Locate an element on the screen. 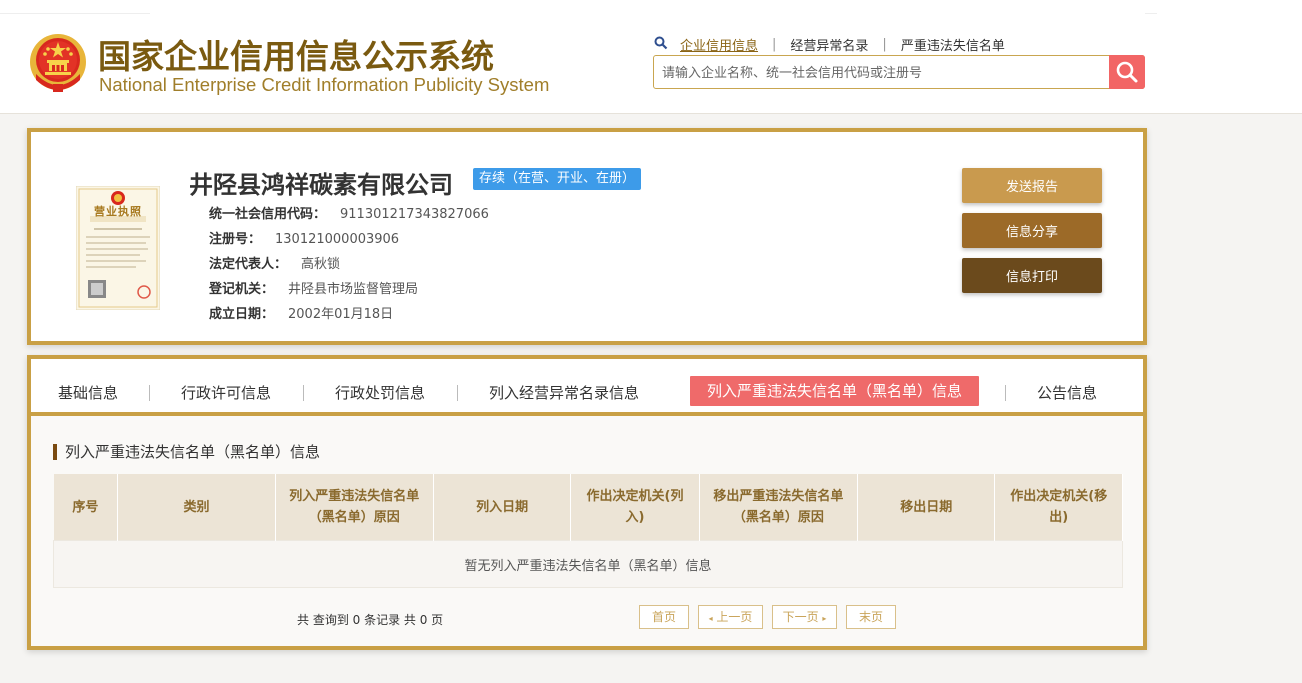 The height and width of the screenshot is (683, 1302). header-divider-right is located at coordinates (1151, 13).